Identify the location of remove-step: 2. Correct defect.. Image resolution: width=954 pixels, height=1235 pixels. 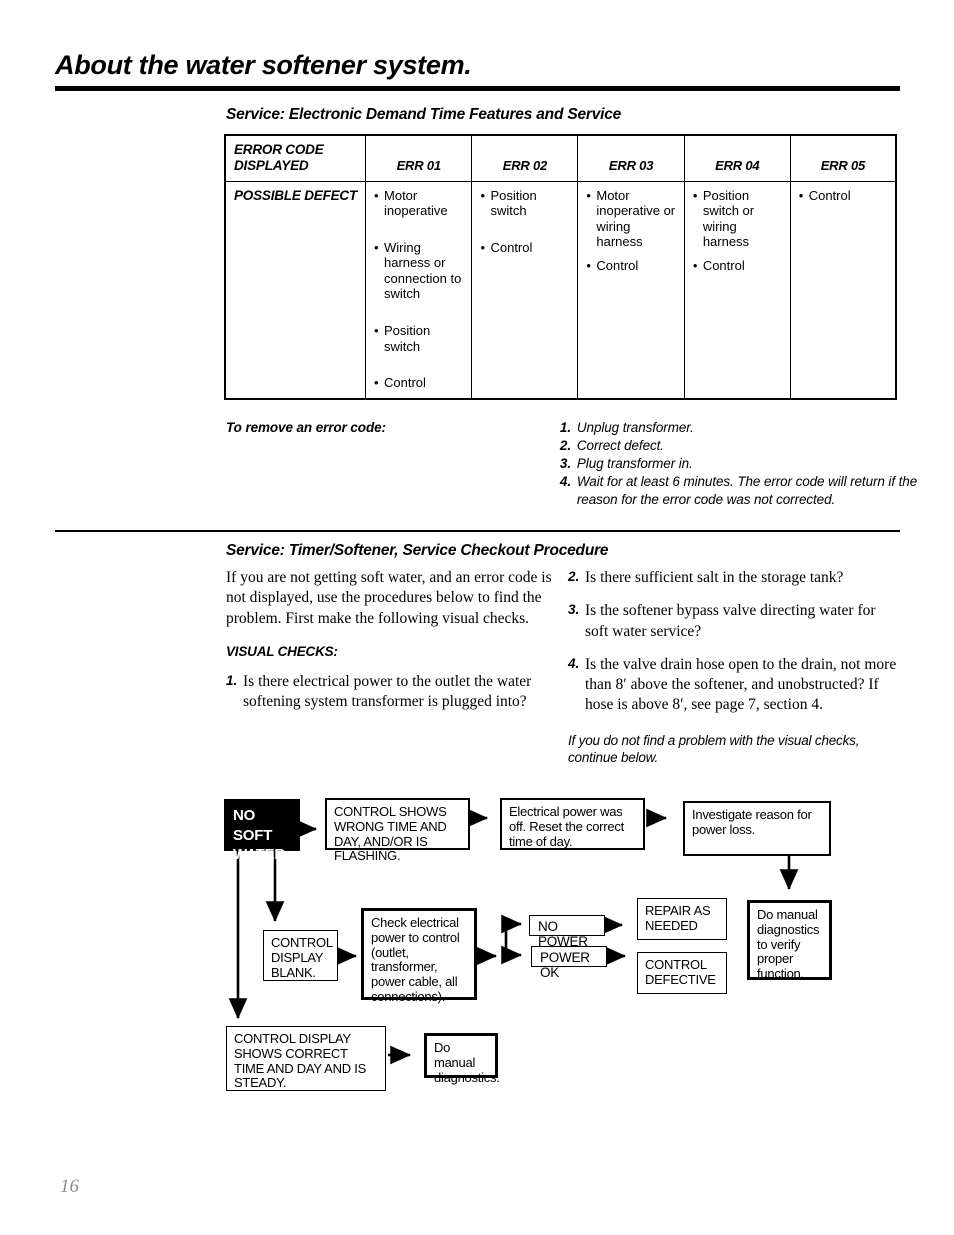
(757, 446).